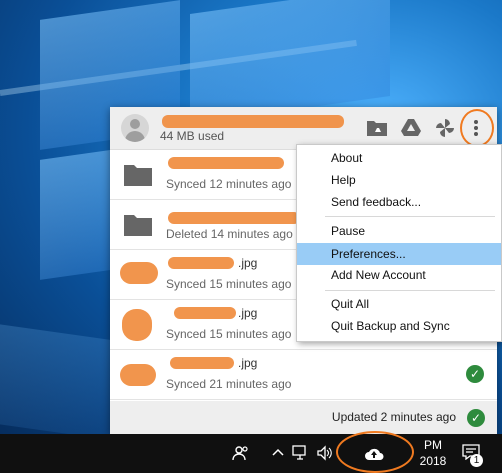  Describe the element at coordinates (399, 304) in the screenshot. I see `menu-item-quit-all: Quit All` at that location.